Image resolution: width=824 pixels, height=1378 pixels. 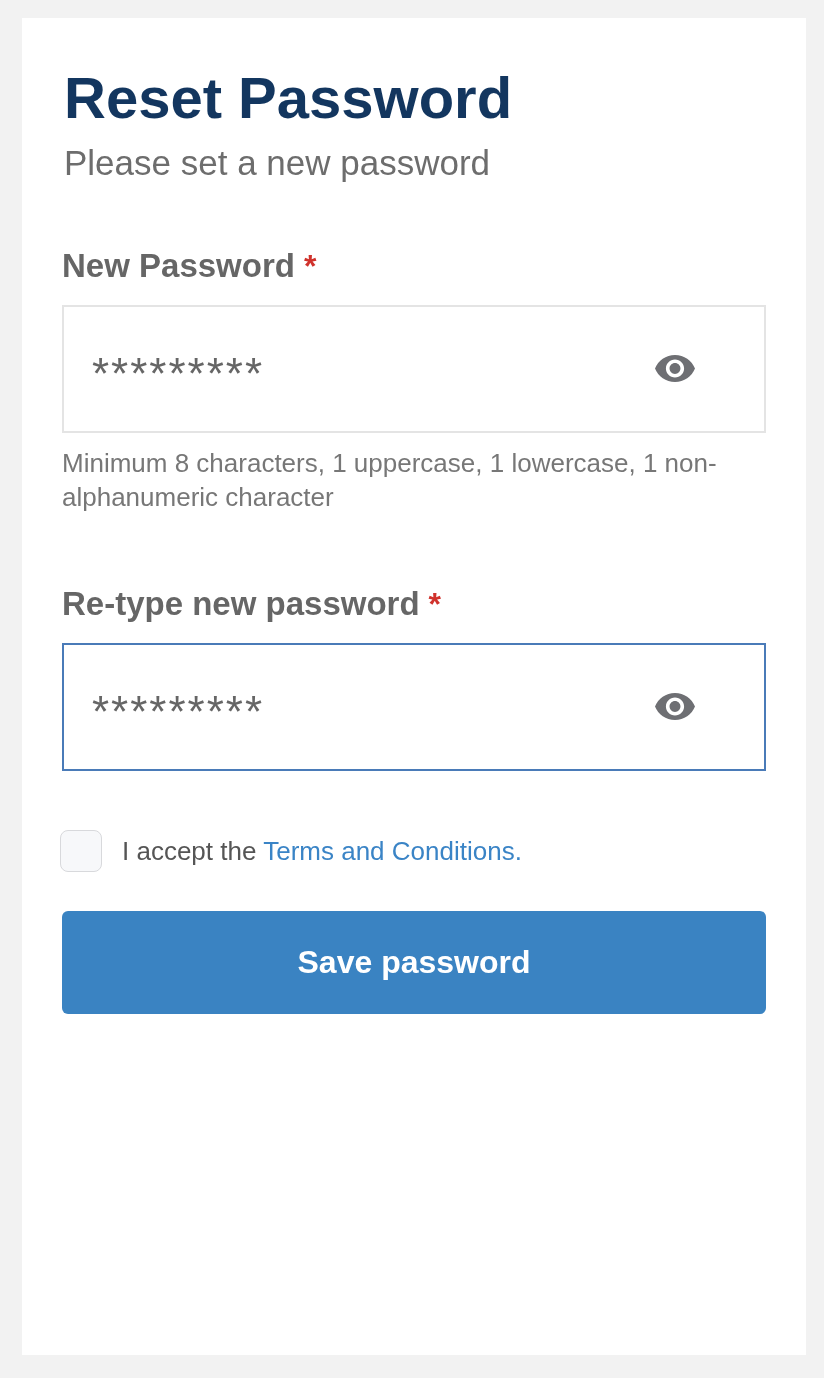 I want to click on terms-checkbox, so click(x=81, y=851).